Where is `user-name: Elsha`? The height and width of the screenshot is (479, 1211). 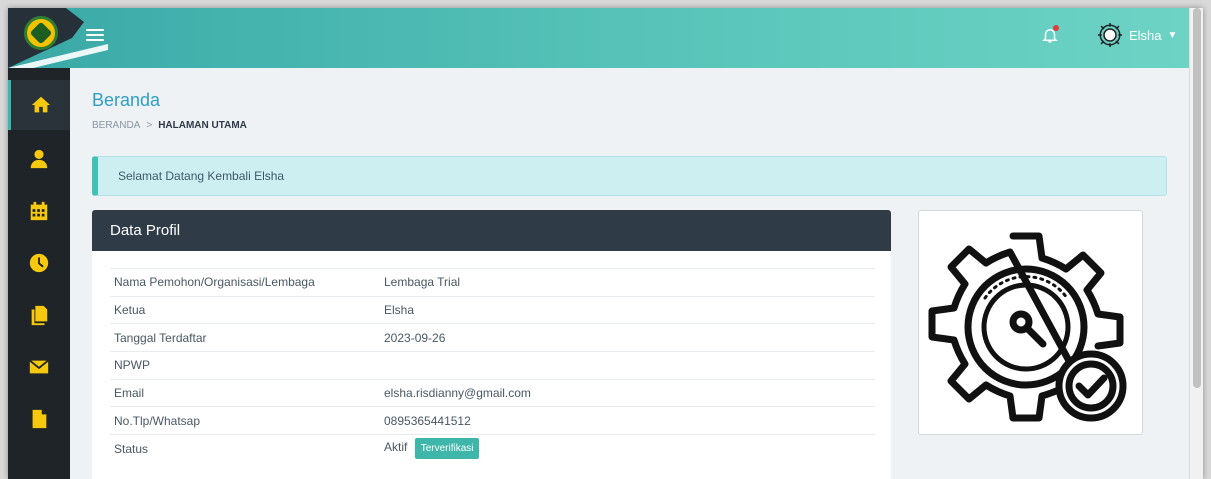
user-name: Elsha is located at coordinates (1145, 35).